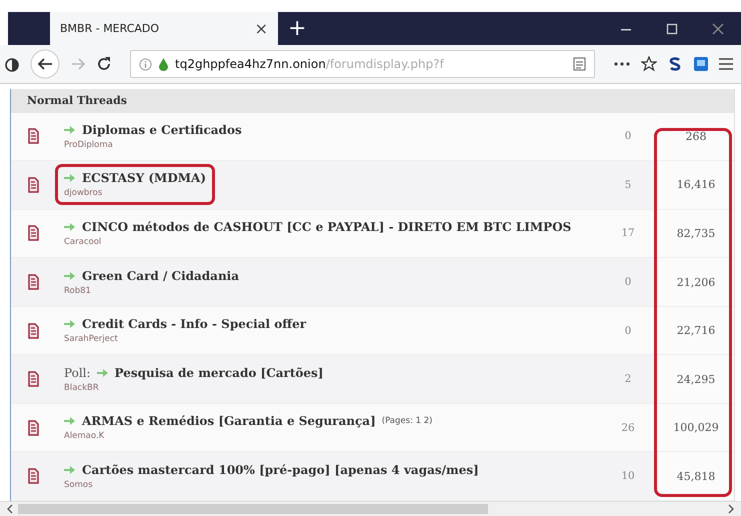 The width and height of the screenshot is (741, 516). I want to click on reload-icon, so click(104, 64).